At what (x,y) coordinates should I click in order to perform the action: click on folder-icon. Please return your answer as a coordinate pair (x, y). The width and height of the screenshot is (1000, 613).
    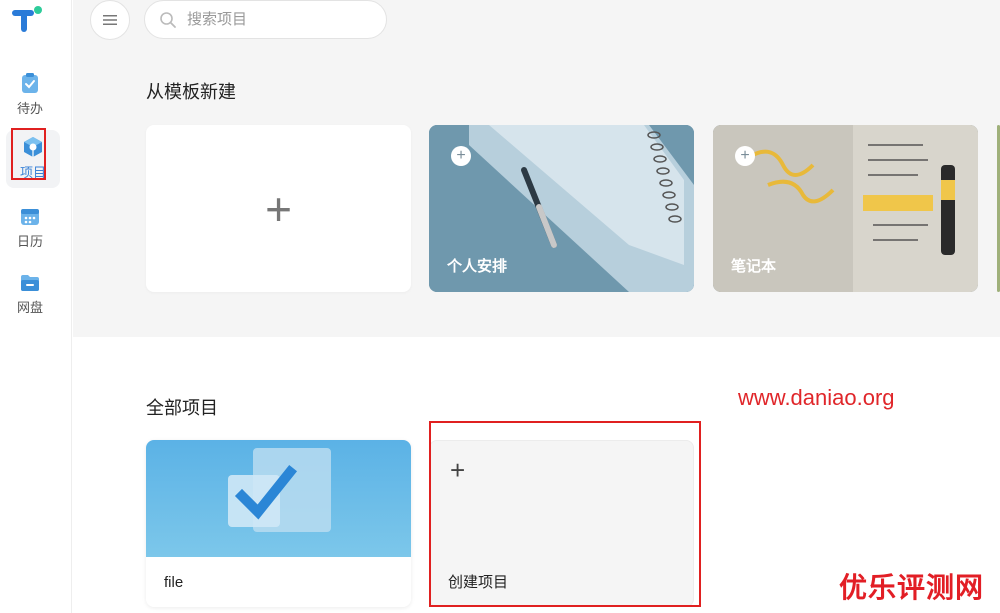
    Looking at the image, I should click on (30, 283).